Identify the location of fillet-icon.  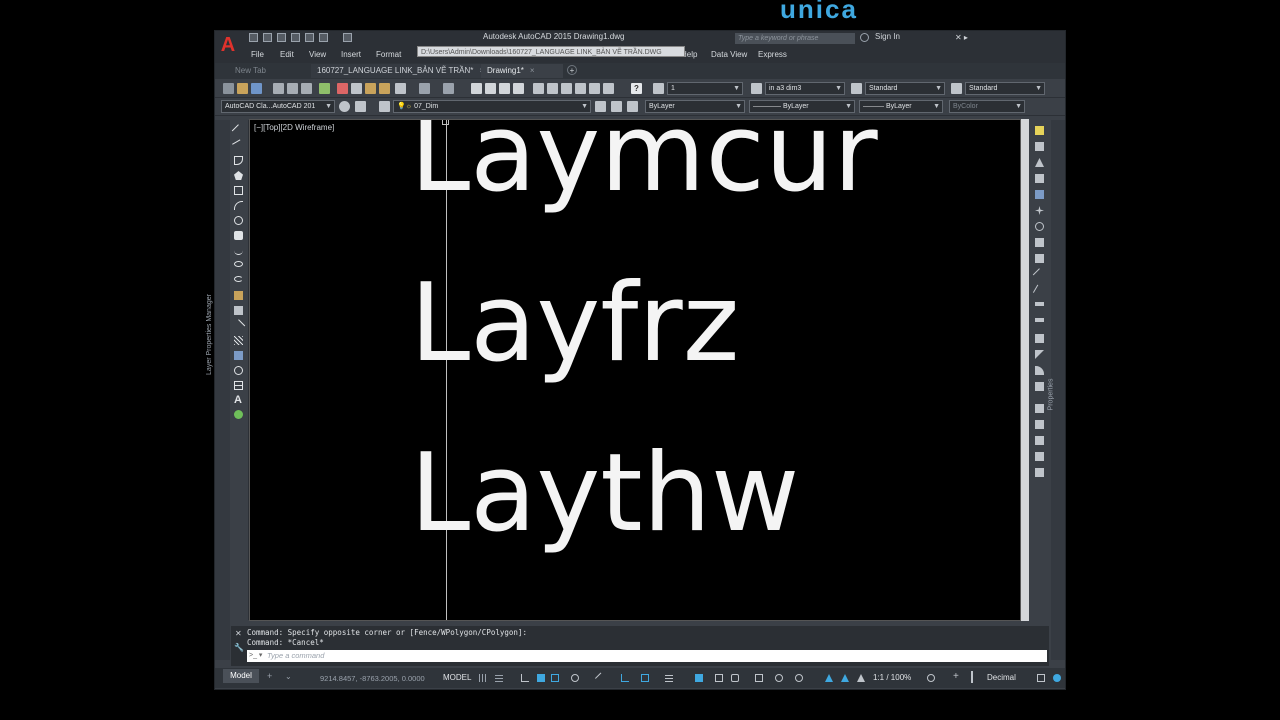
(1039, 370).